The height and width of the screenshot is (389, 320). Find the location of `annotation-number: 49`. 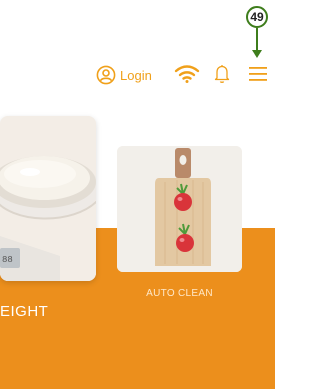

annotation-number: 49 is located at coordinates (257, 17).